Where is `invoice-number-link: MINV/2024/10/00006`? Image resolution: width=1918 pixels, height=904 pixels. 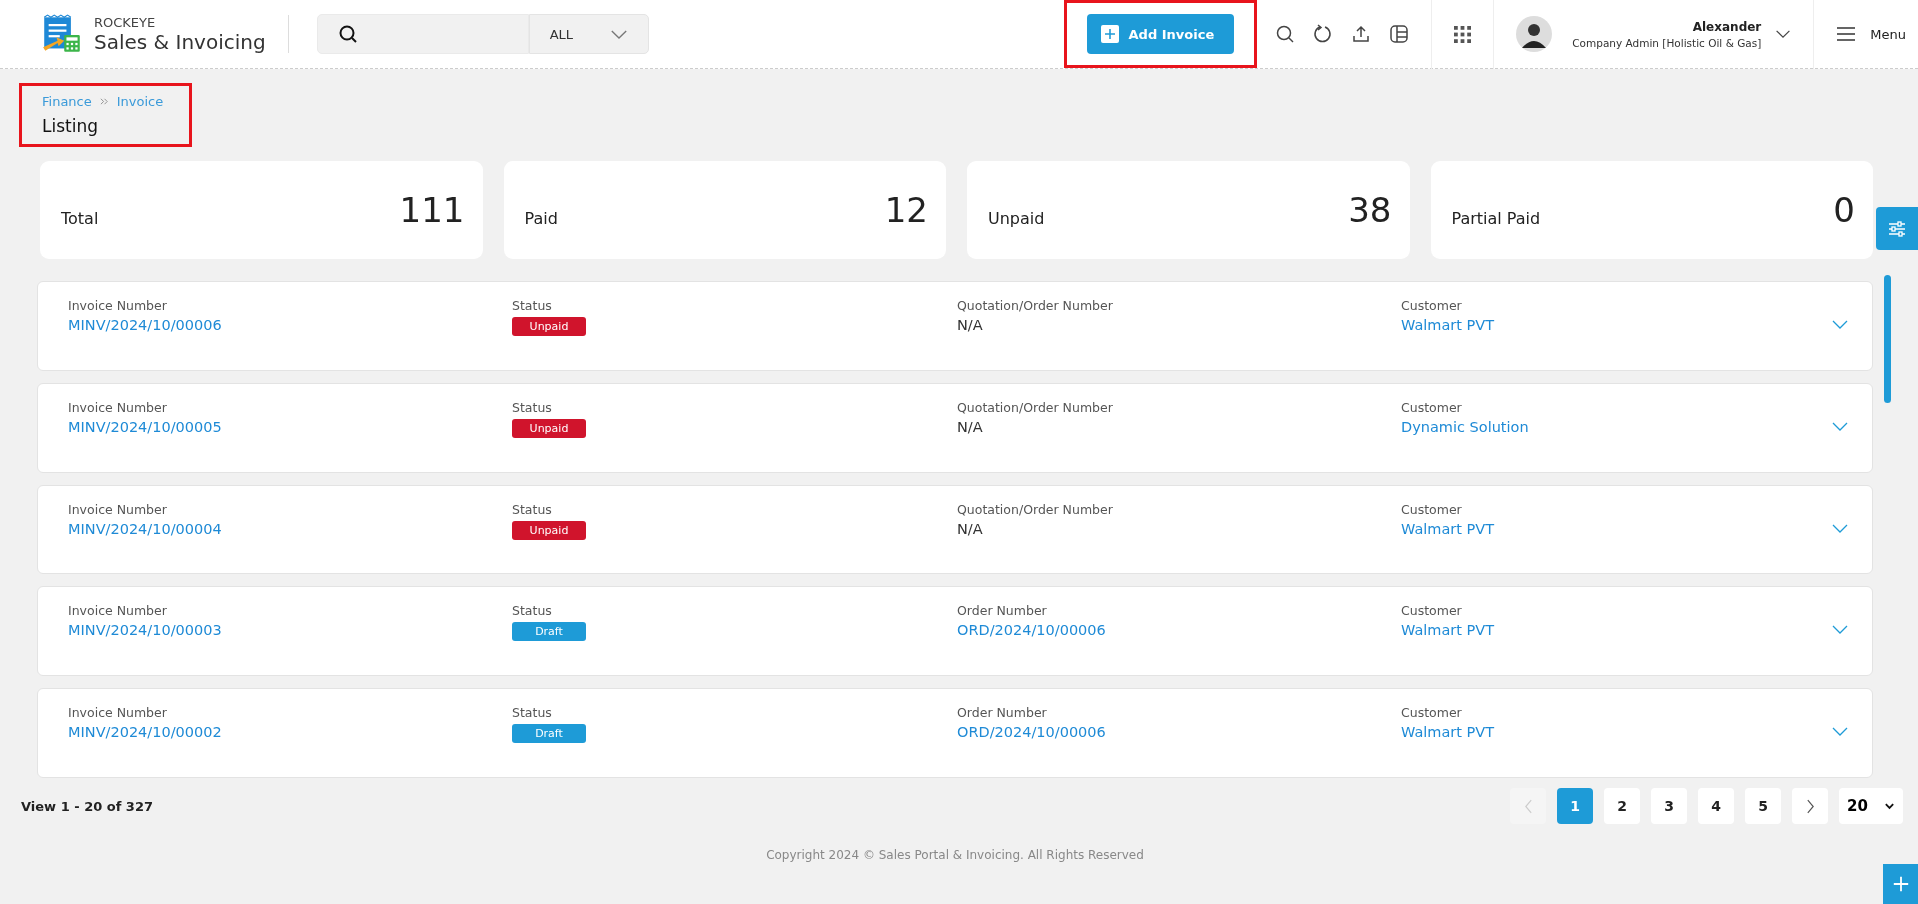
invoice-number-link: MINV/2024/10/00006 is located at coordinates (145, 325).